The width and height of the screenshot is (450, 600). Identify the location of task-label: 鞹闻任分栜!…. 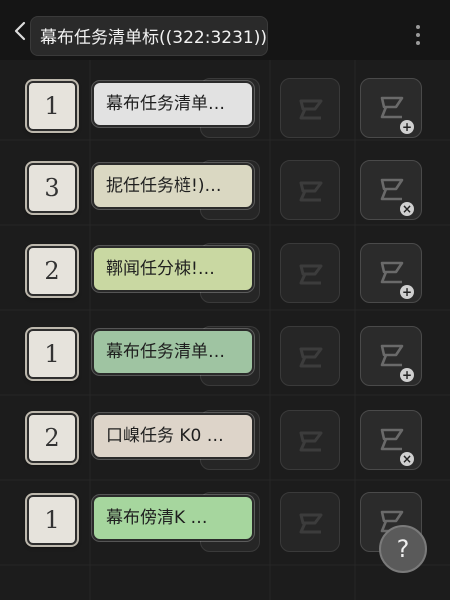
(173, 269).